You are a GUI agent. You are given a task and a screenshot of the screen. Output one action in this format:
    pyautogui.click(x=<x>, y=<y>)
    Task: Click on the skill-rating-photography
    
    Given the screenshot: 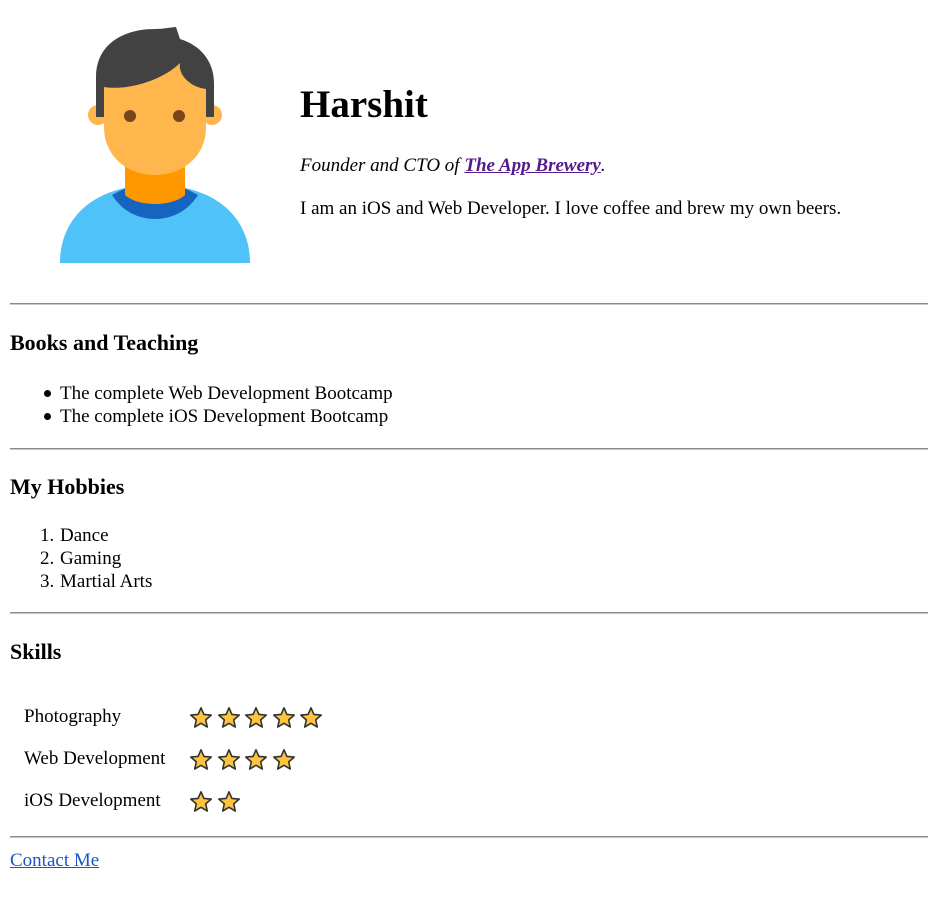 What is the action you would take?
    pyautogui.click(x=258, y=718)
    